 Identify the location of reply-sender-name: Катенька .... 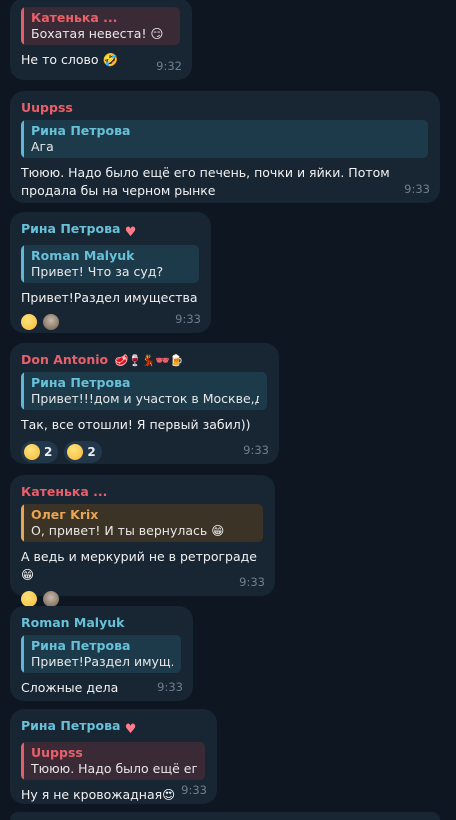
(74, 17).